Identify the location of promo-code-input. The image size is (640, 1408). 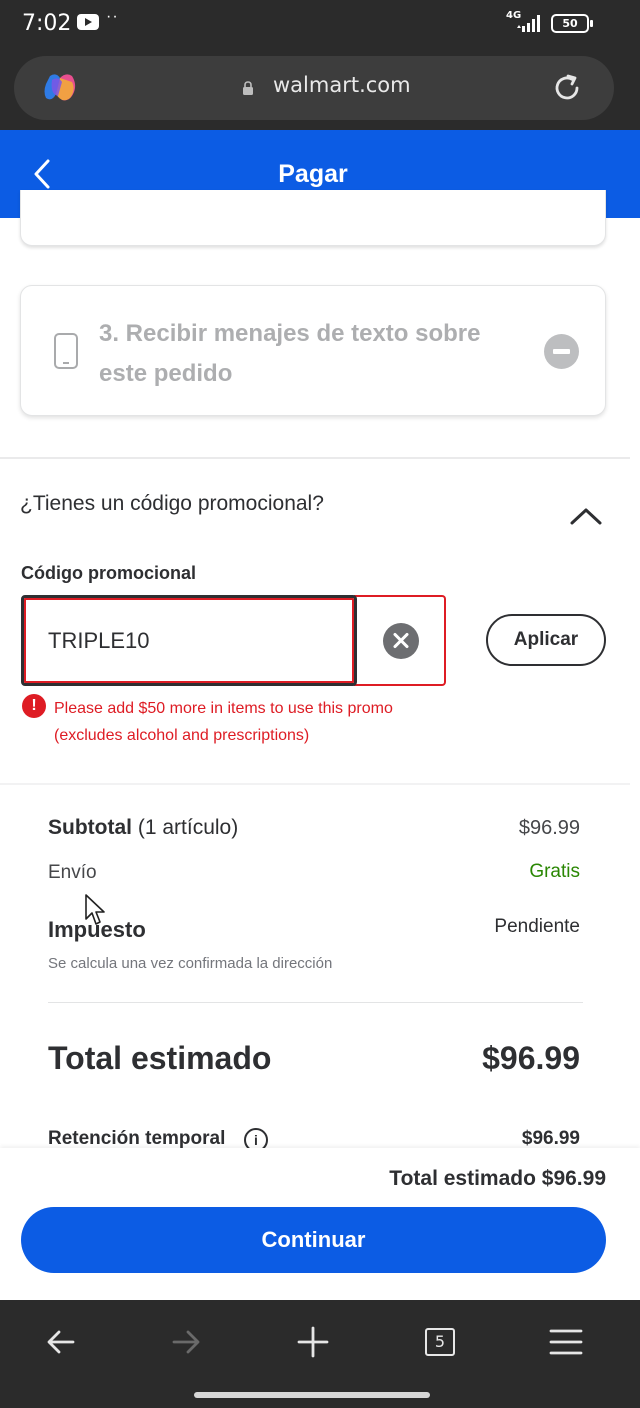
(189, 640).